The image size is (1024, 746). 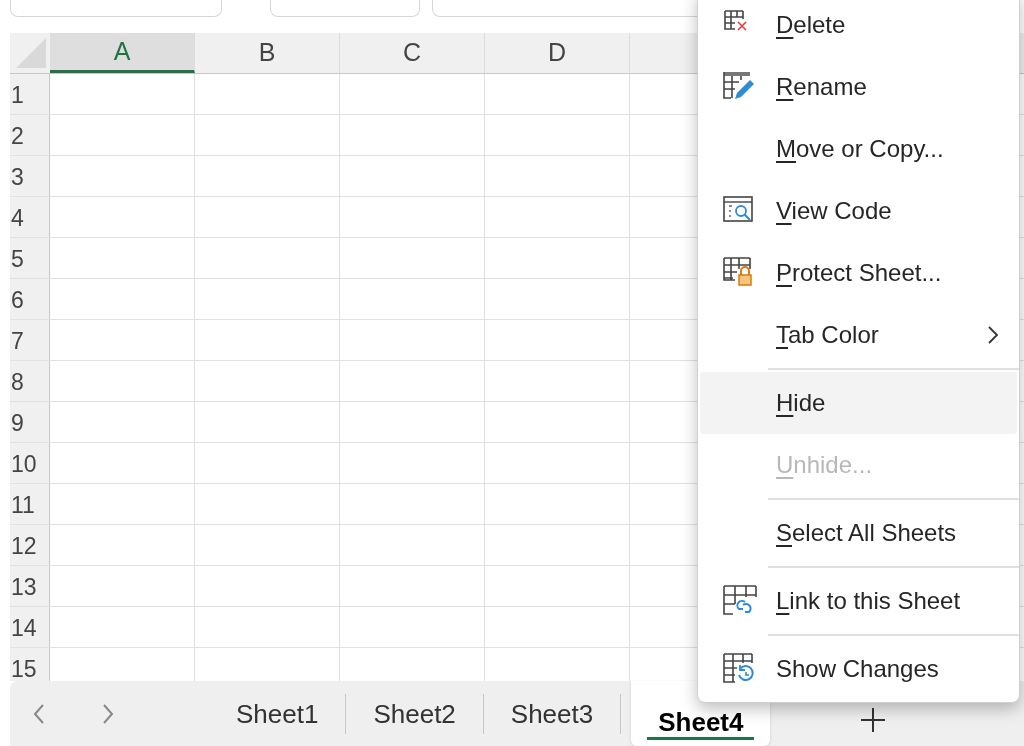 What do you see at coordinates (552, 713) in the screenshot?
I see `sheet-tab: Sheet3` at bounding box center [552, 713].